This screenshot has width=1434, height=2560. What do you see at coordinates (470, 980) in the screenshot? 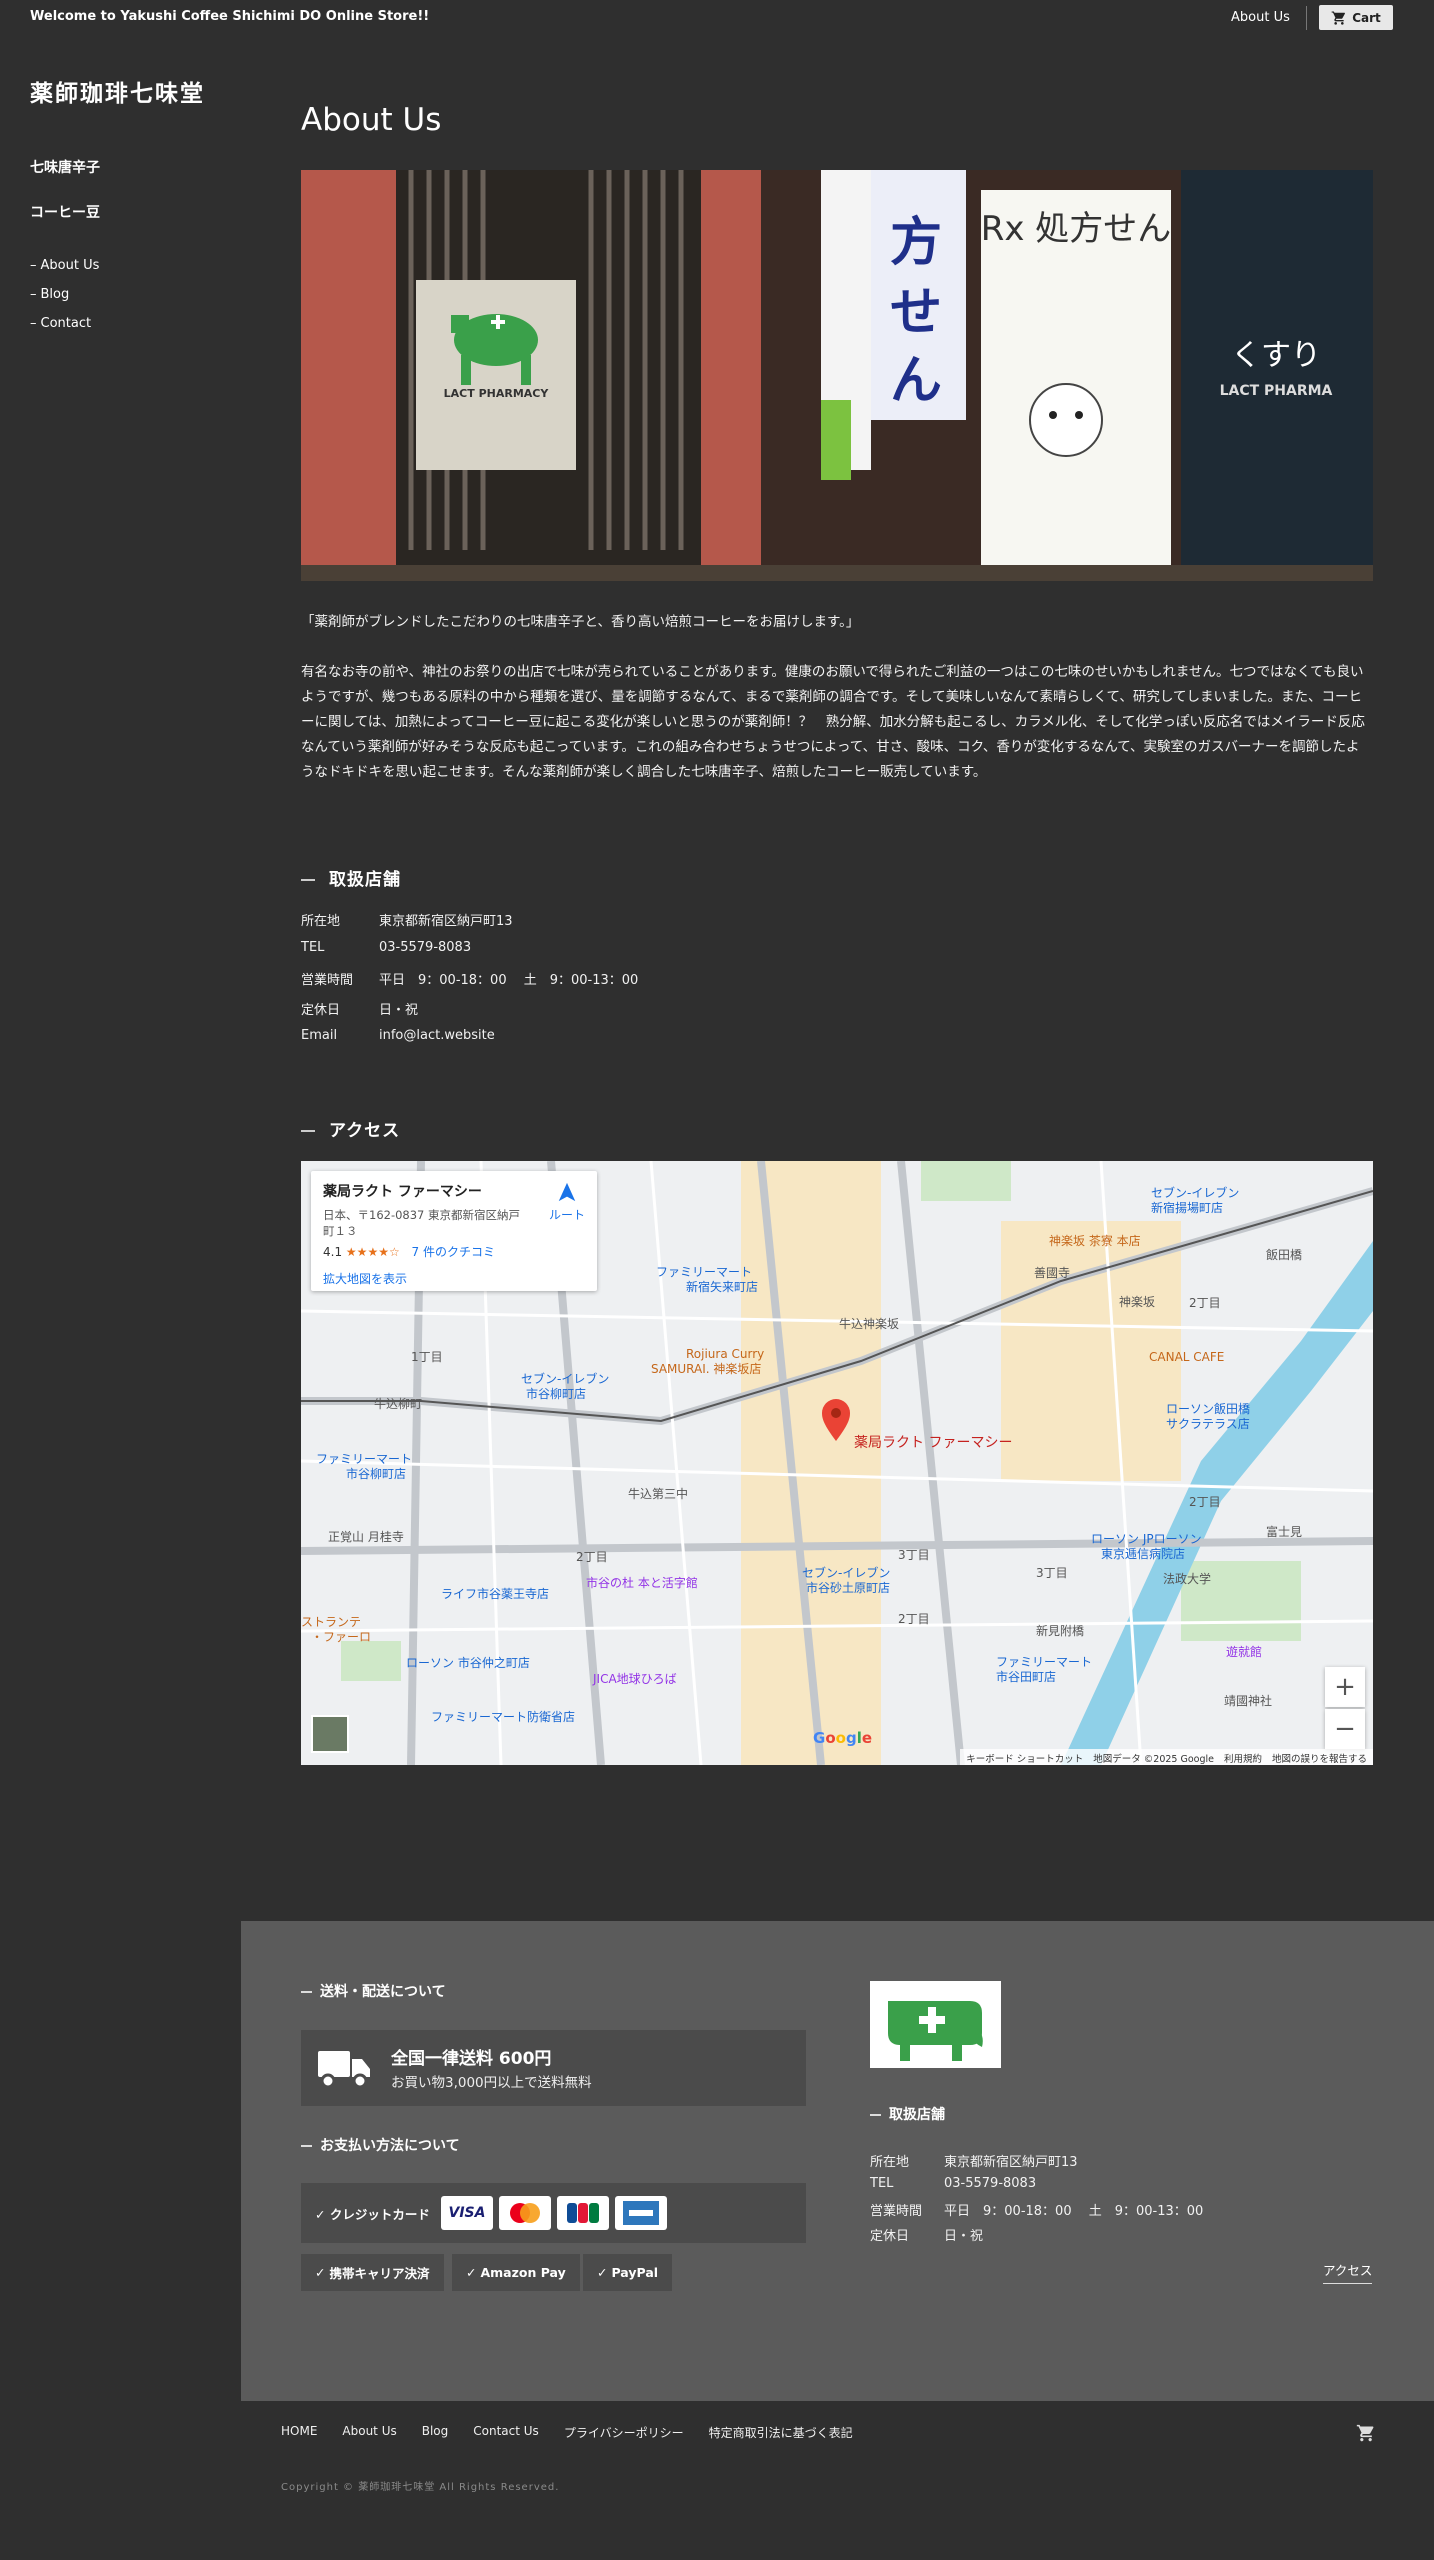
I see `shop-row-hours: 営業時間 平日 9：00-18：00 土 9：00-13：00` at bounding box center [470, 980].